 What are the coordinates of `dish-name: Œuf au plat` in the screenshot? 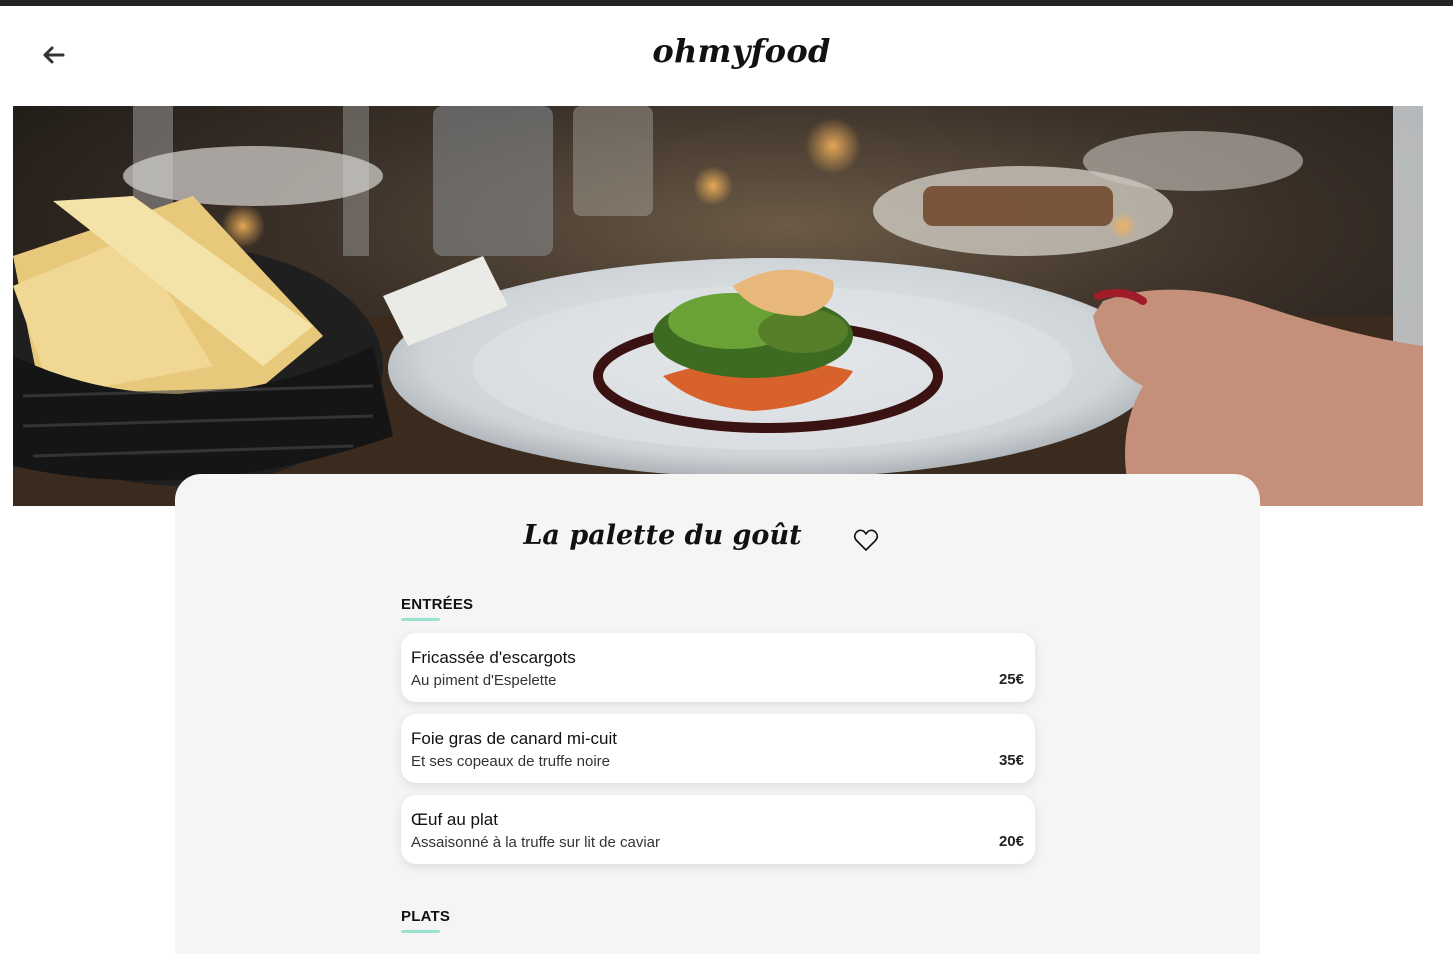 It's located at (454, 819).